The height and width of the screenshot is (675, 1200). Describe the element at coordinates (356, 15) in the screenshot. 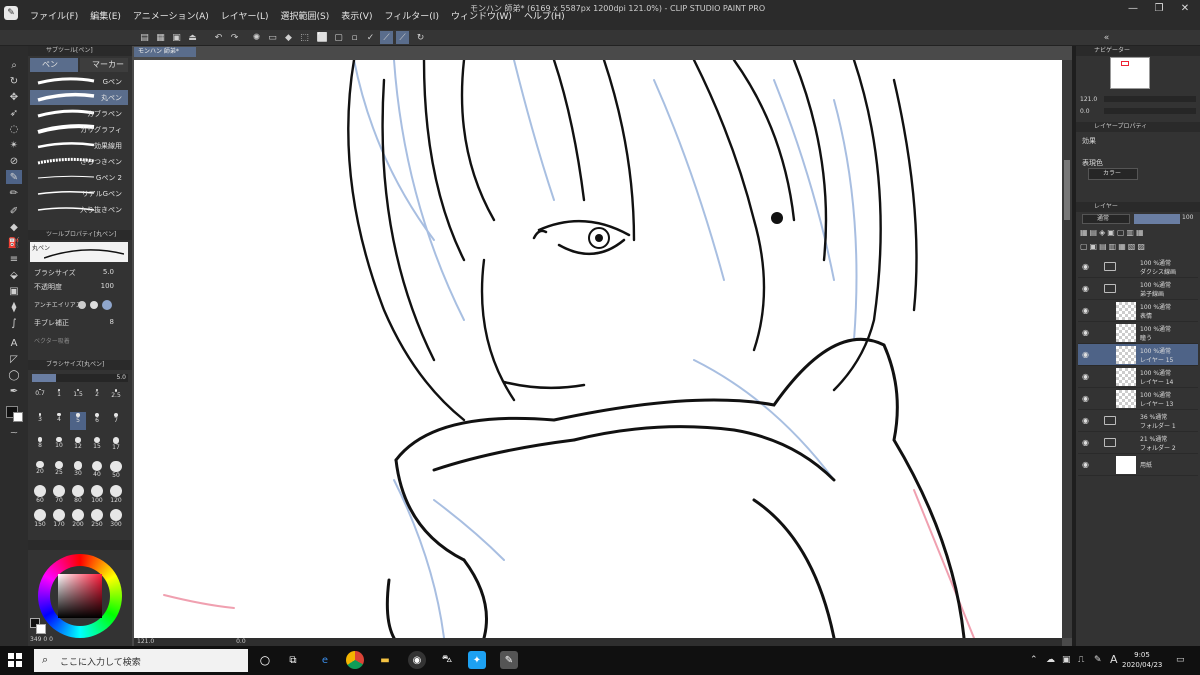

I see `menu-view: 表示(V)` at that location.